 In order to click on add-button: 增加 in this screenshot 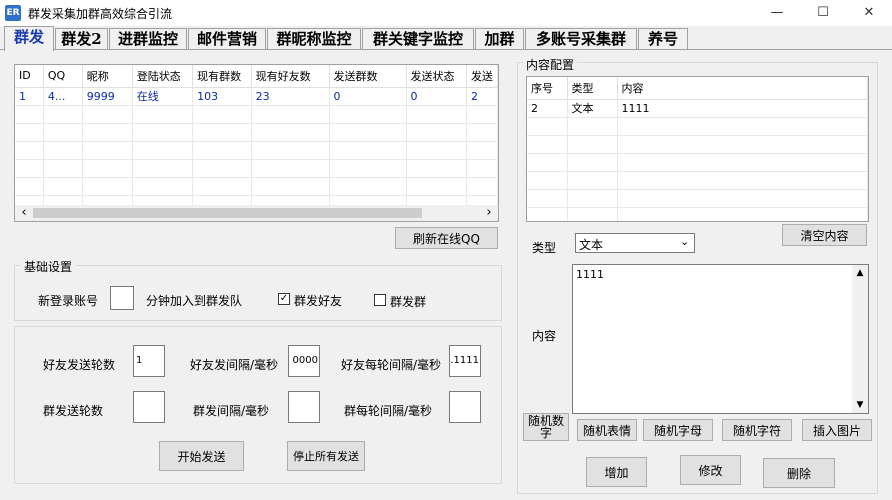, I will do `click(616, 472)`.